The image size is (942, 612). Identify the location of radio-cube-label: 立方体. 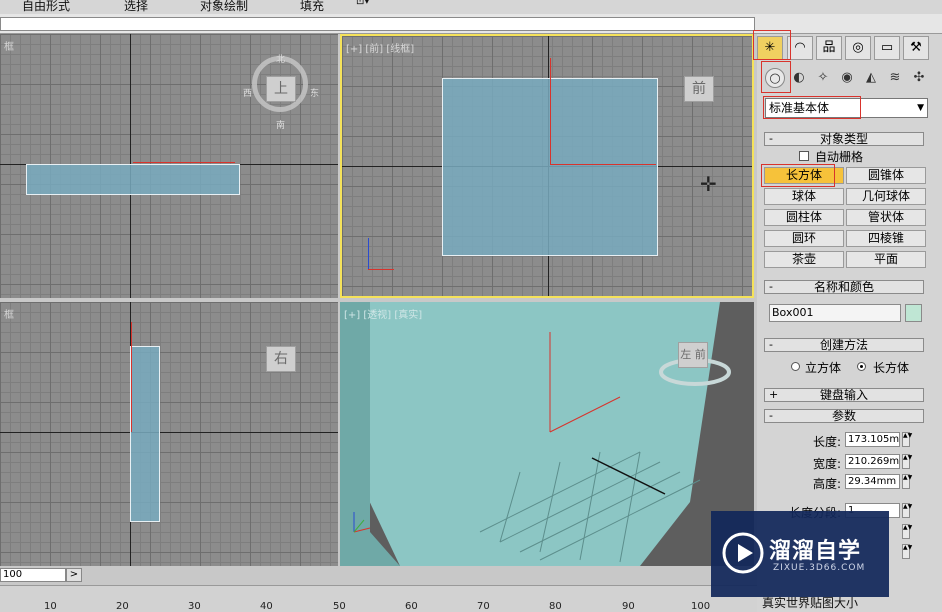
(823, 368).